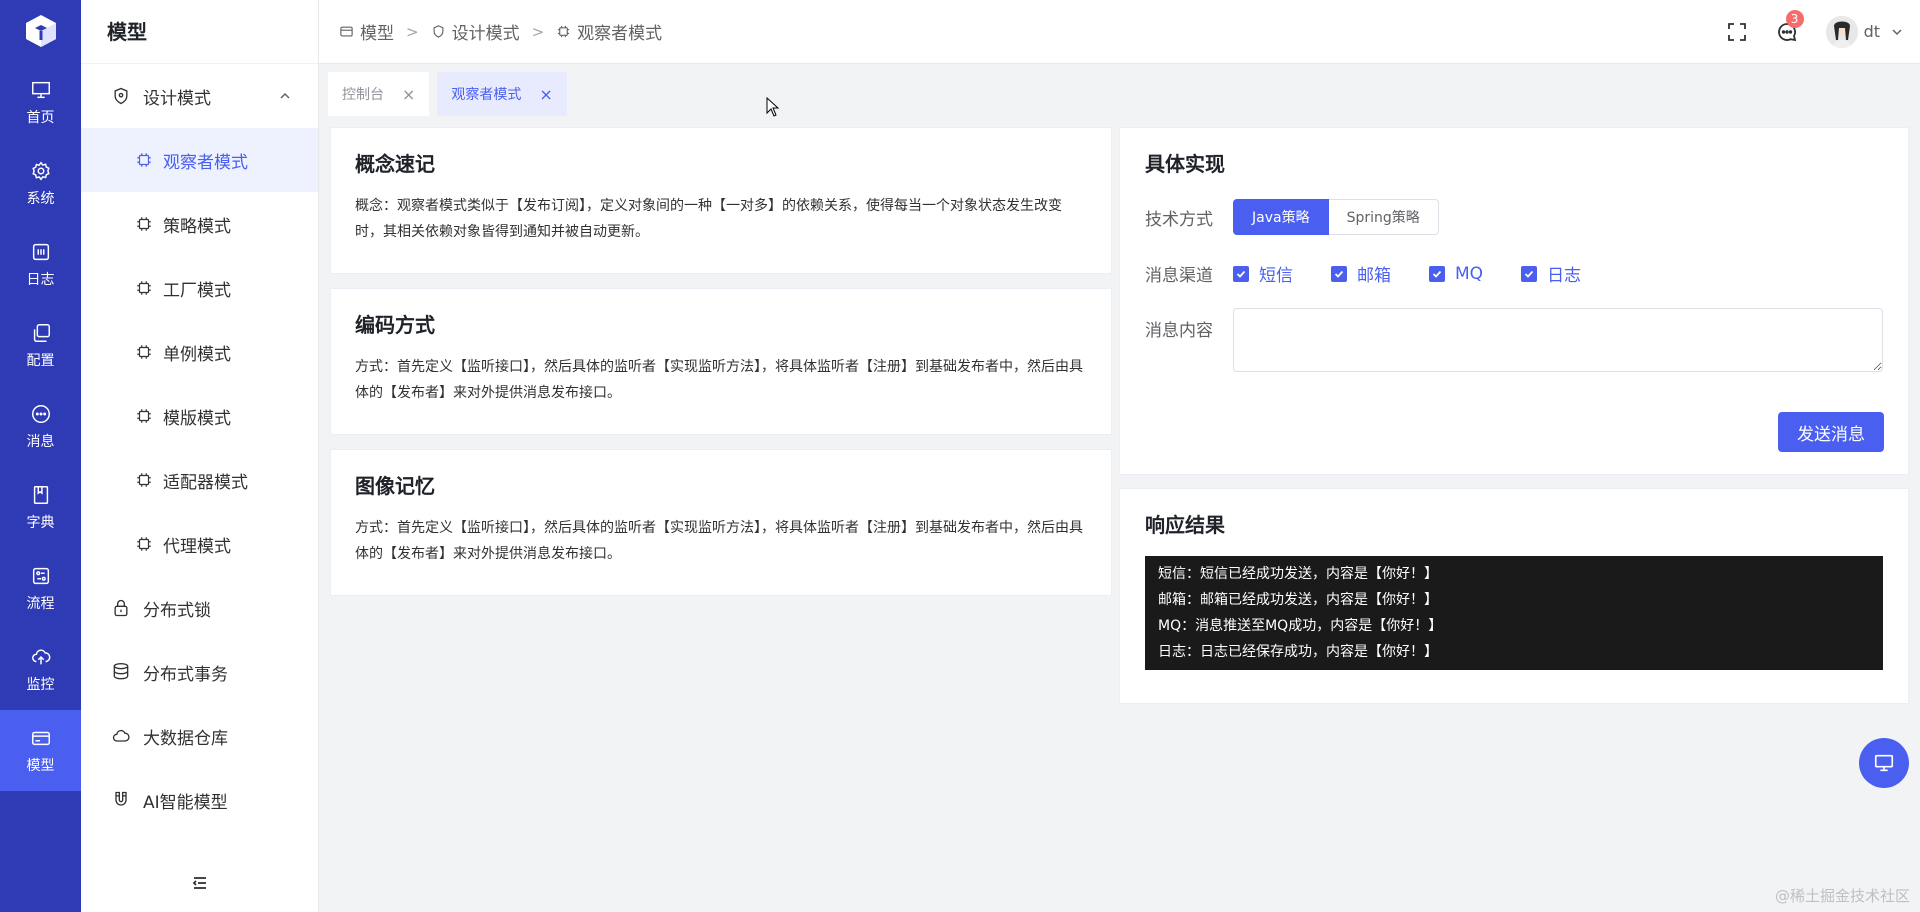  I want to click on rail-item-label: 字典, so click(40, 522).